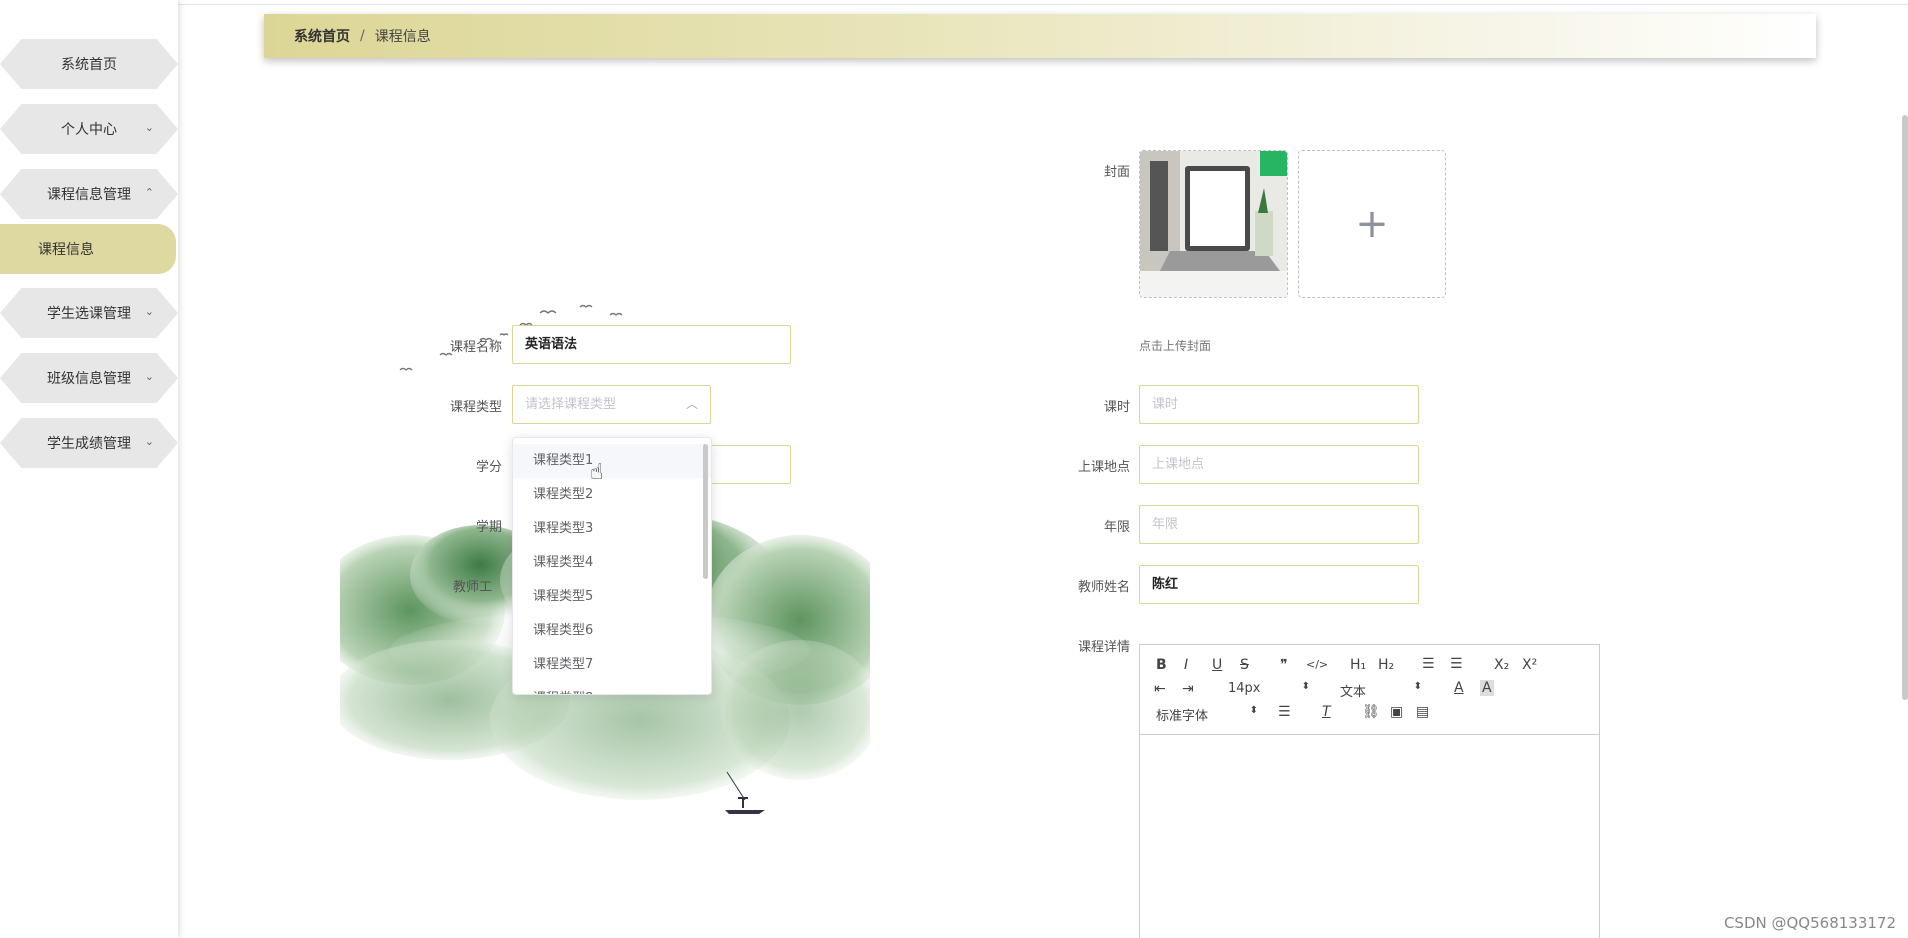 The image size is (1908, 938). I want to click on teacher-name-label: 教师姓名, so click(1103, 587).